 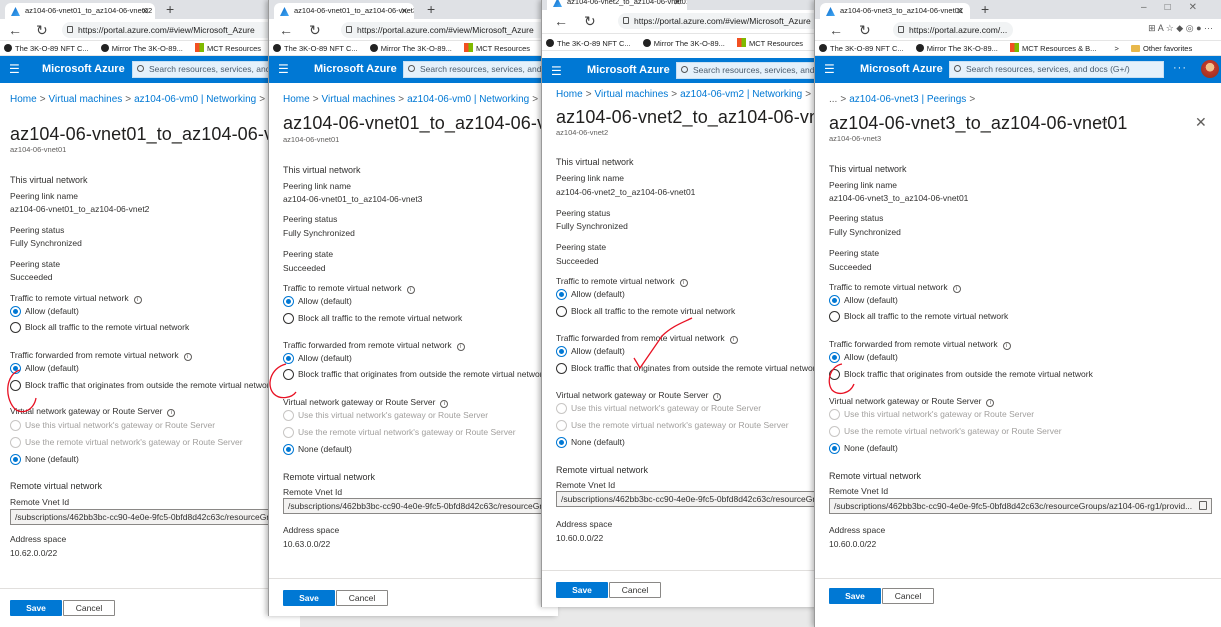 What do you see at coordinates (1161, 48) in the screenshot?
I see `other-favorites: Other favorites` at bounding box center [1161, 48].